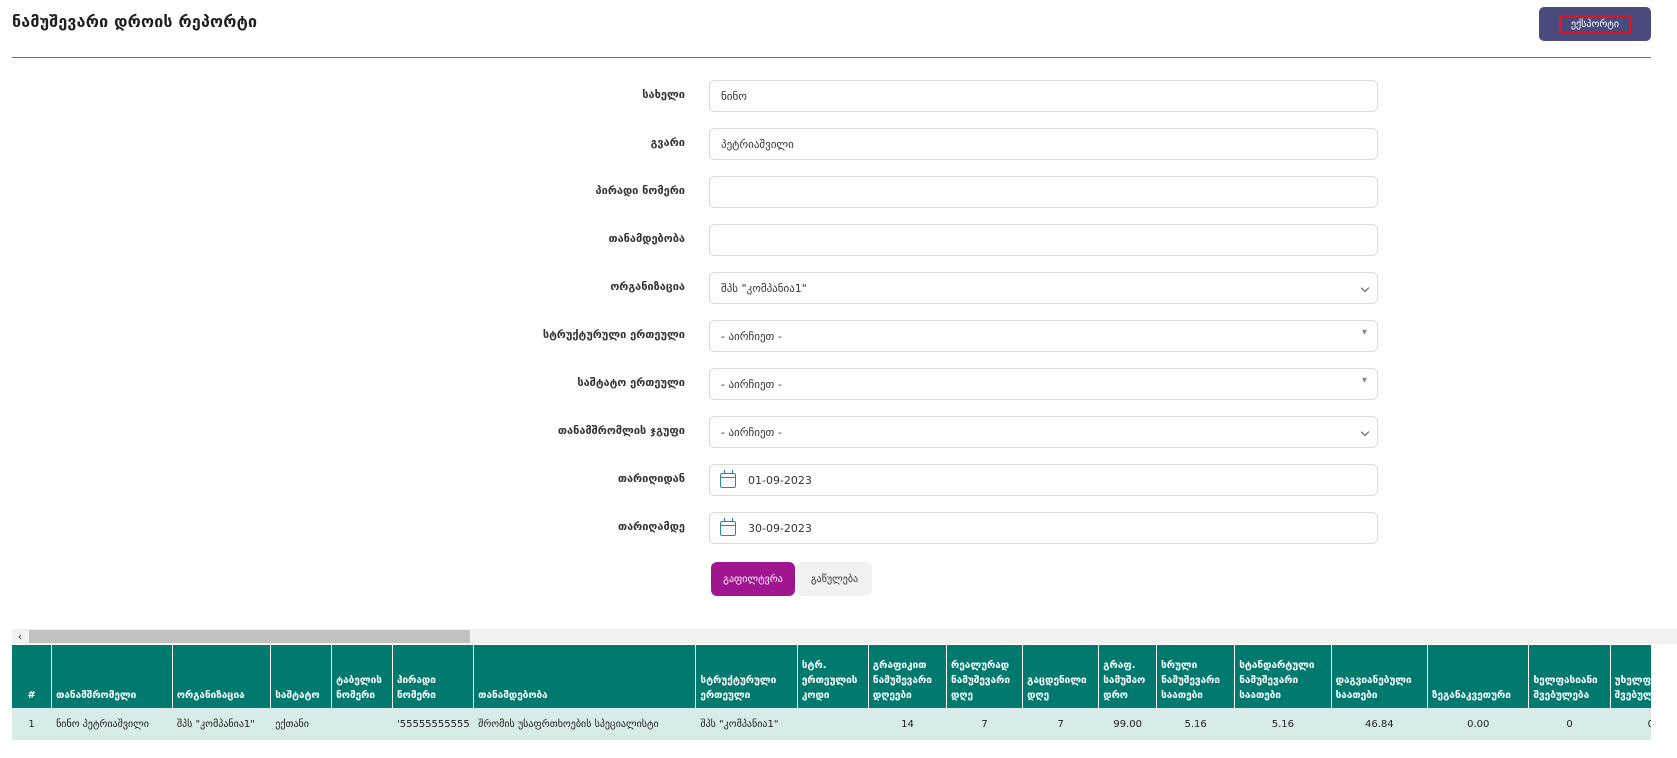  I want to click on row-position: თანამდებობა, so click(700, 240).